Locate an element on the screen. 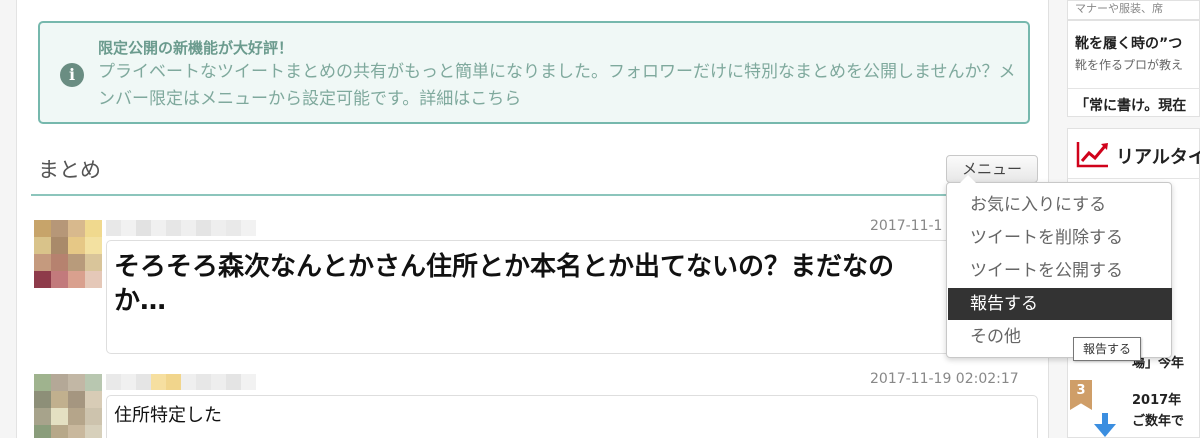 This screenshot has width=1200, height=438. menu-item-favorite: お気に入りにする is located at coordinates (1060, 205).